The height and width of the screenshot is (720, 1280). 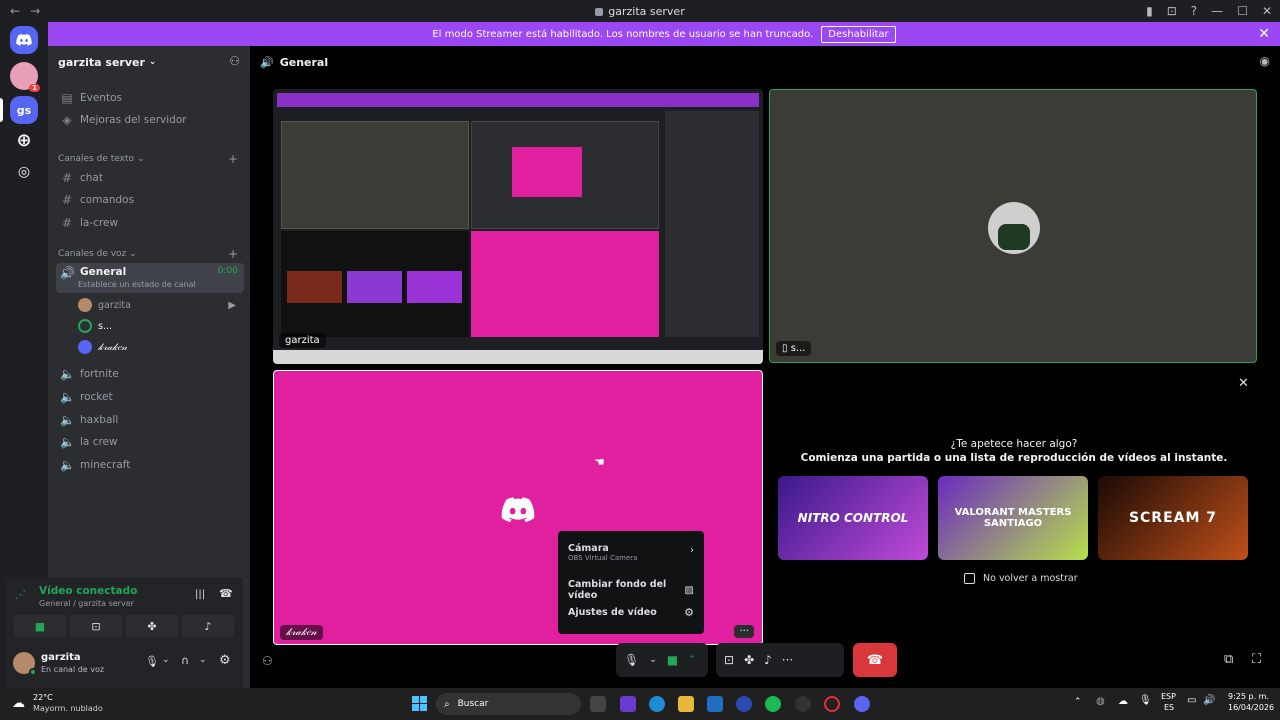 I want to click on garzita-server-icon: gs, so click(x=24, y=110).